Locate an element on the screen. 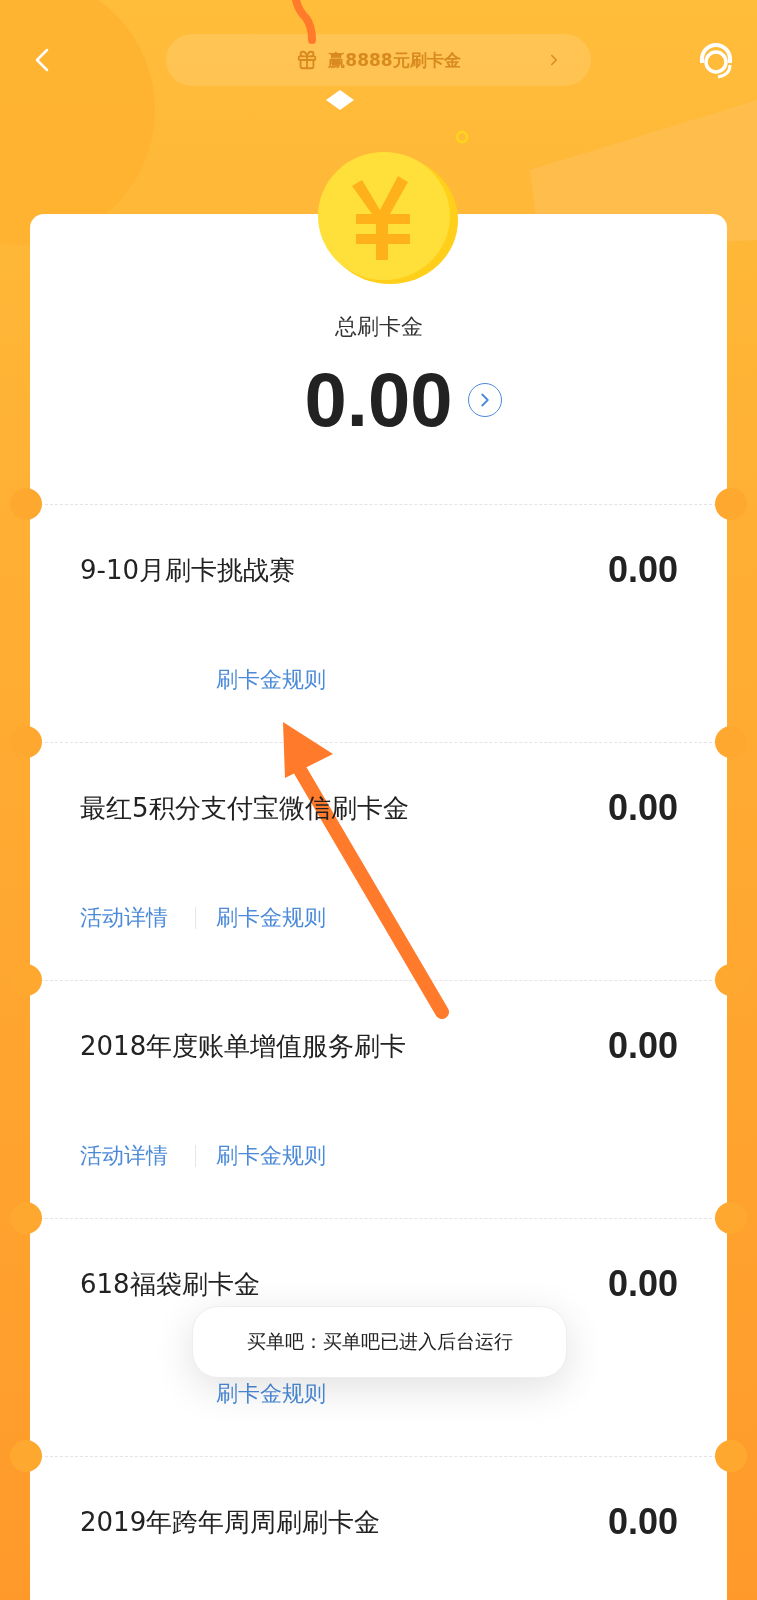 The height and width of the screenshot is (1600, 757). details-button is located at coordinates (485, 399).